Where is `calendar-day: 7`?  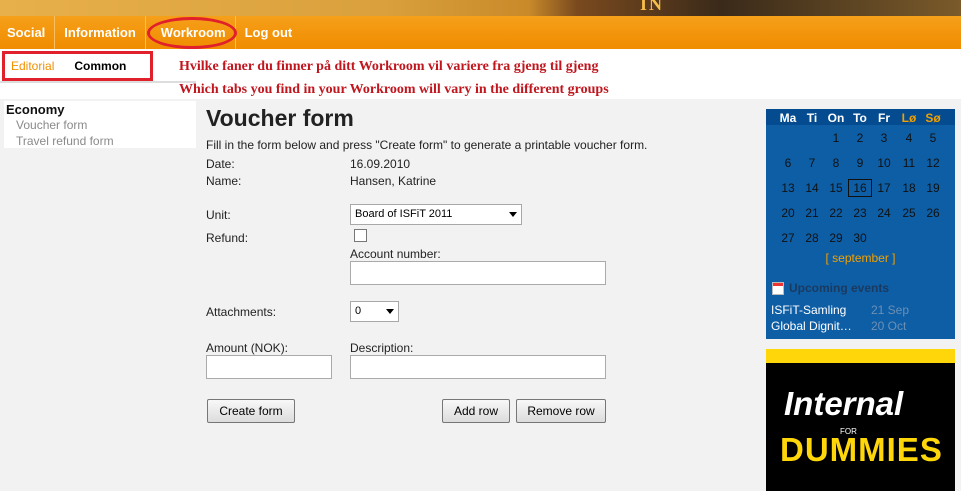 calendar-day: 7 is located at coordinates (812, 163).